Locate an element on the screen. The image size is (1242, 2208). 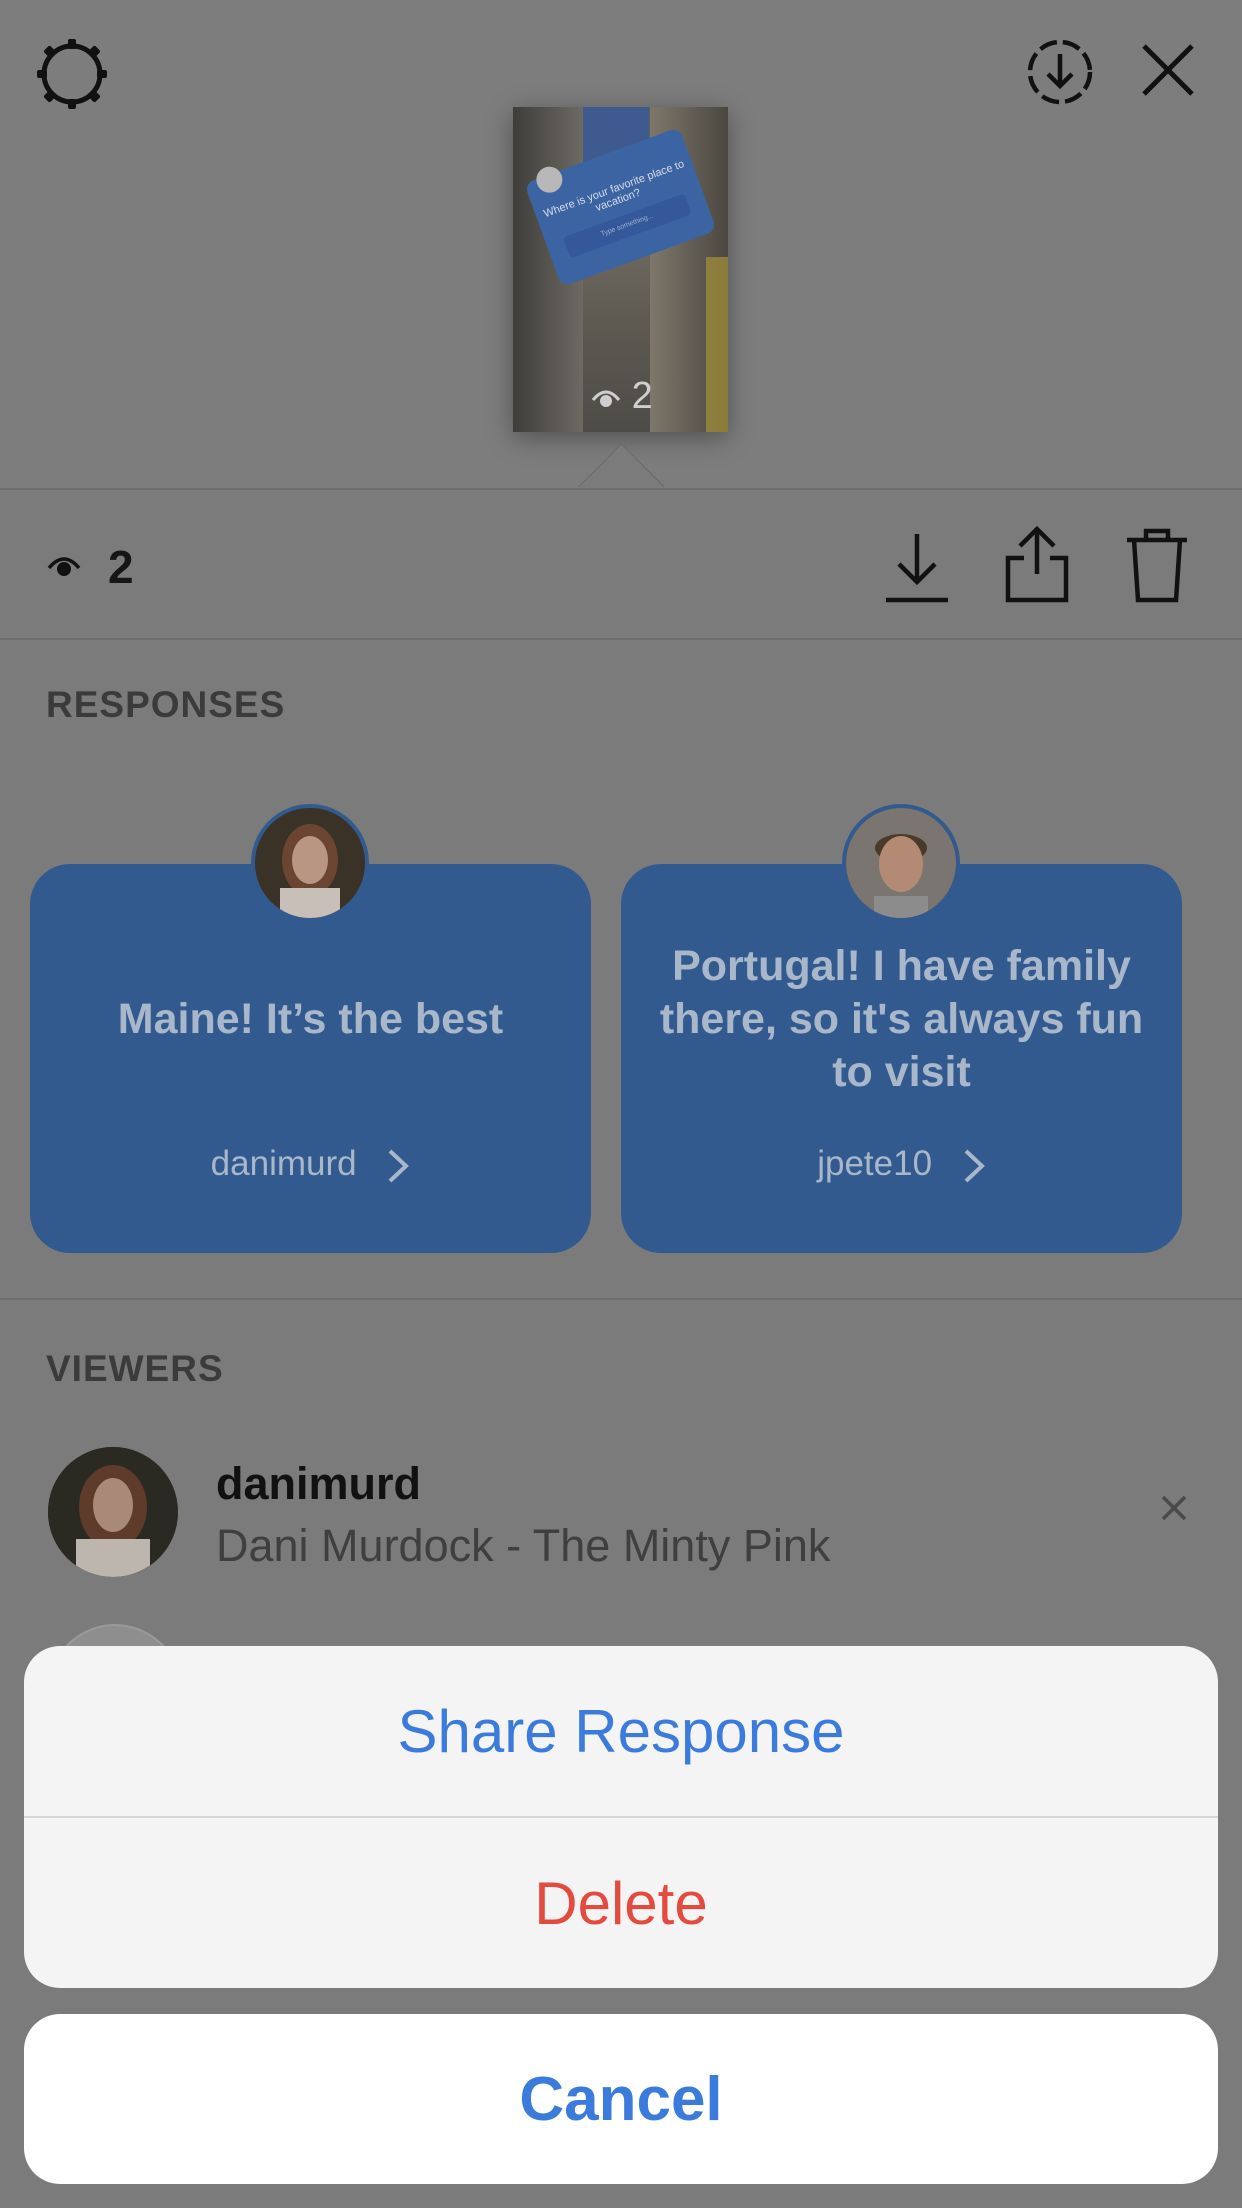
share-response-button: Share Response is located at coordinates (621, 1731).